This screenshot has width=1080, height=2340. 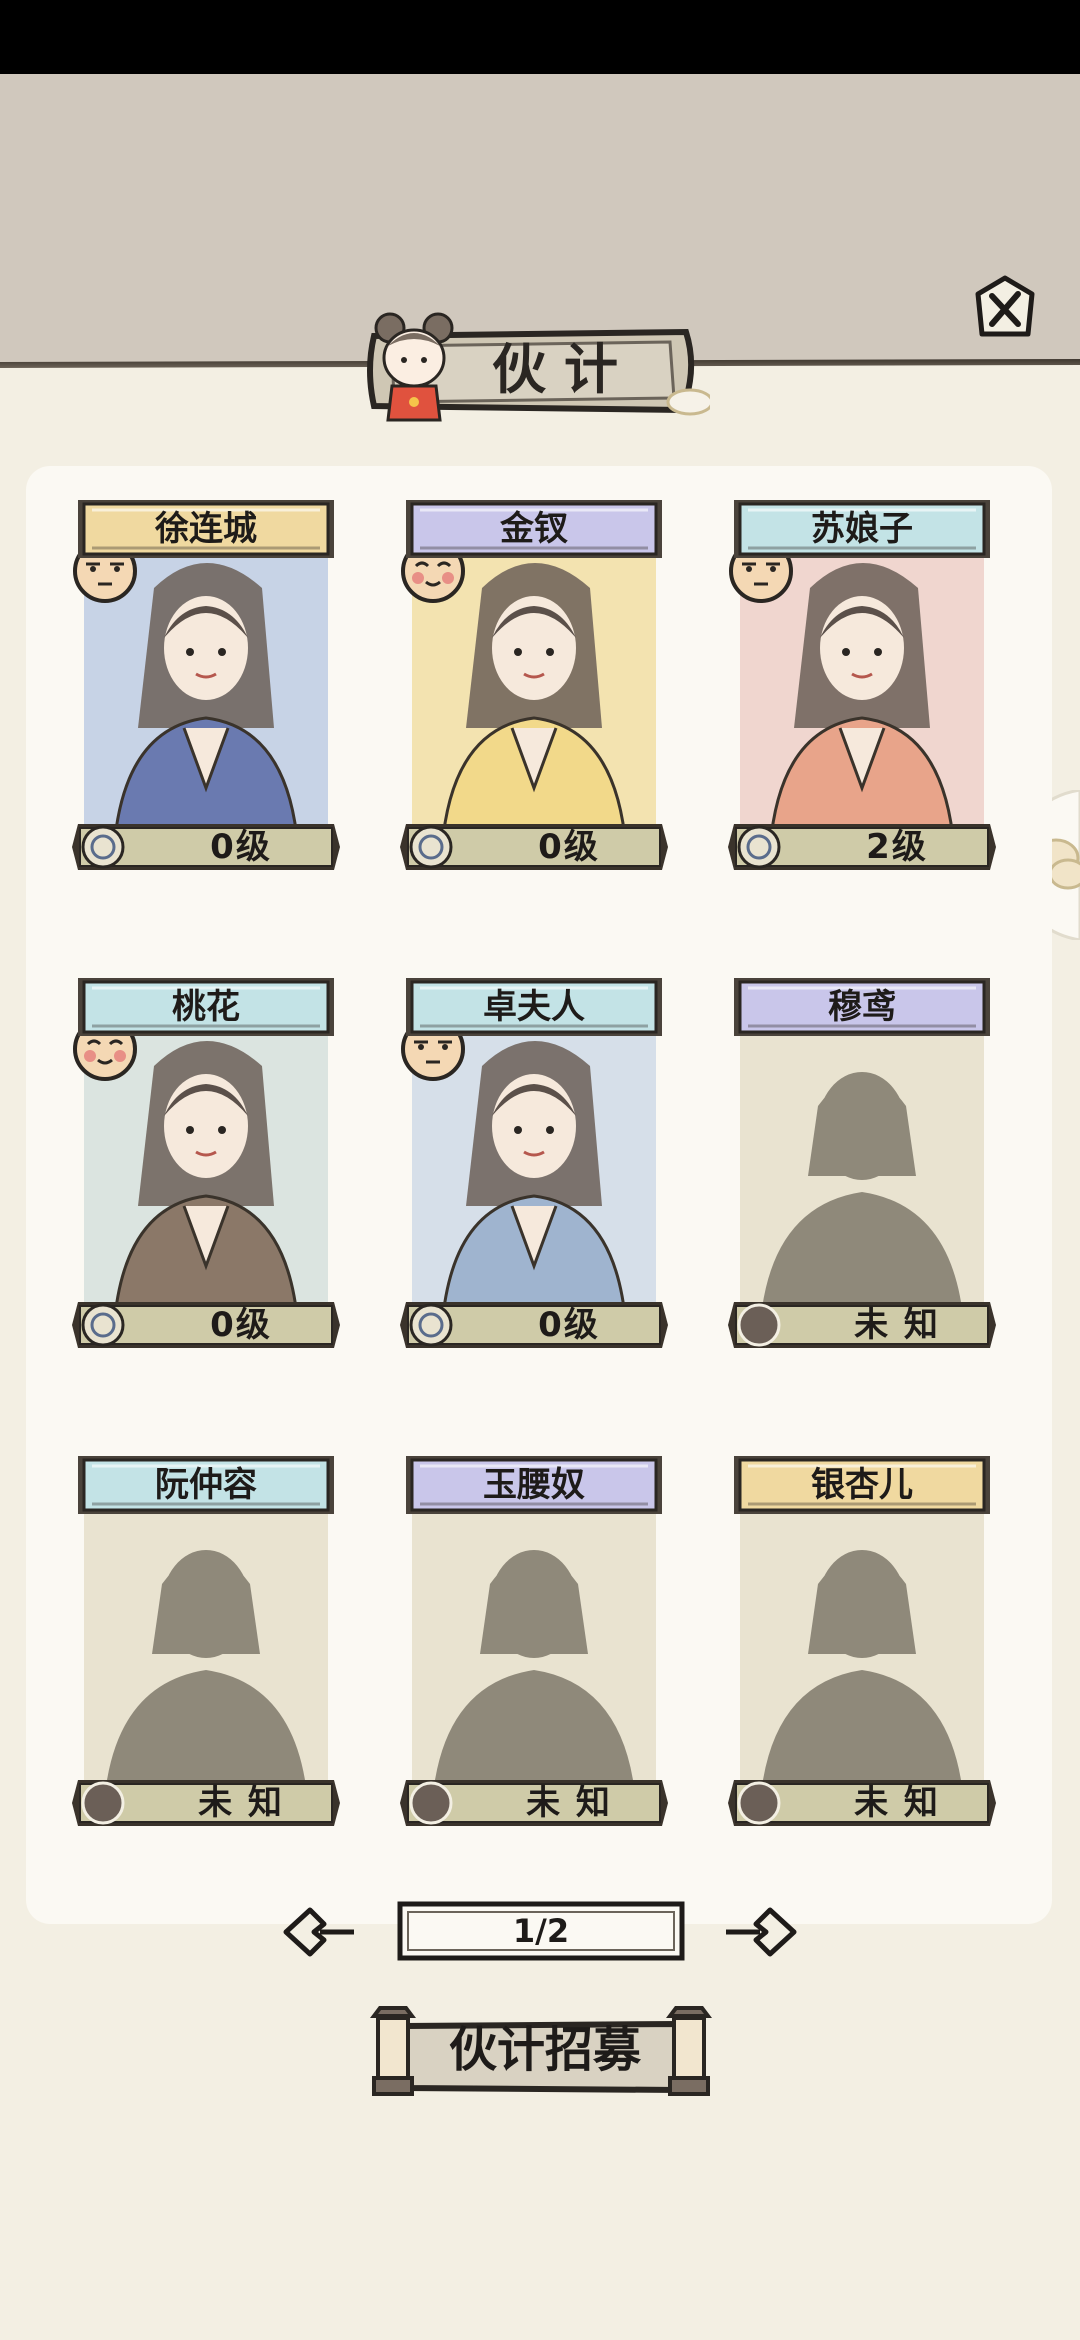 What do you see at coordinates (544, 2050) in the screenshot?
I see `recruit-button-label: 伙计招募` at bounding box center [544, 2050].